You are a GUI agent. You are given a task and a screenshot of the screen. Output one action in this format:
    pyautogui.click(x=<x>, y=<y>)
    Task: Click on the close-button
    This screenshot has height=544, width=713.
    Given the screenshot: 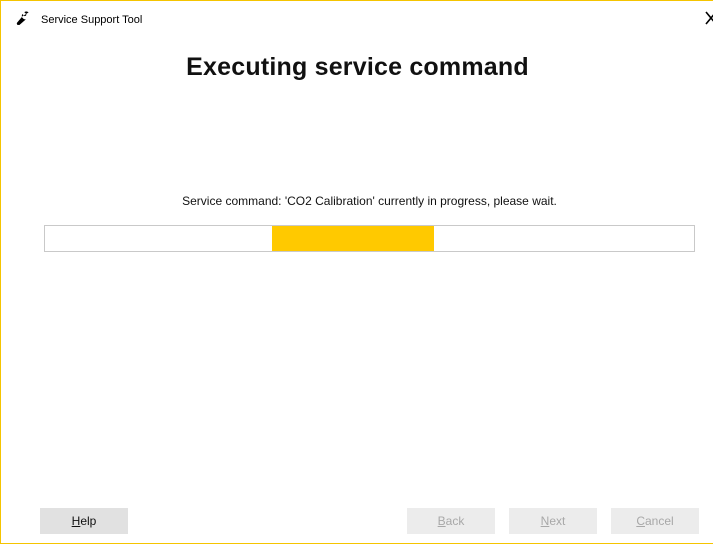 What is the action you would take?
    pyautogui.click(x=708, y=18)
    